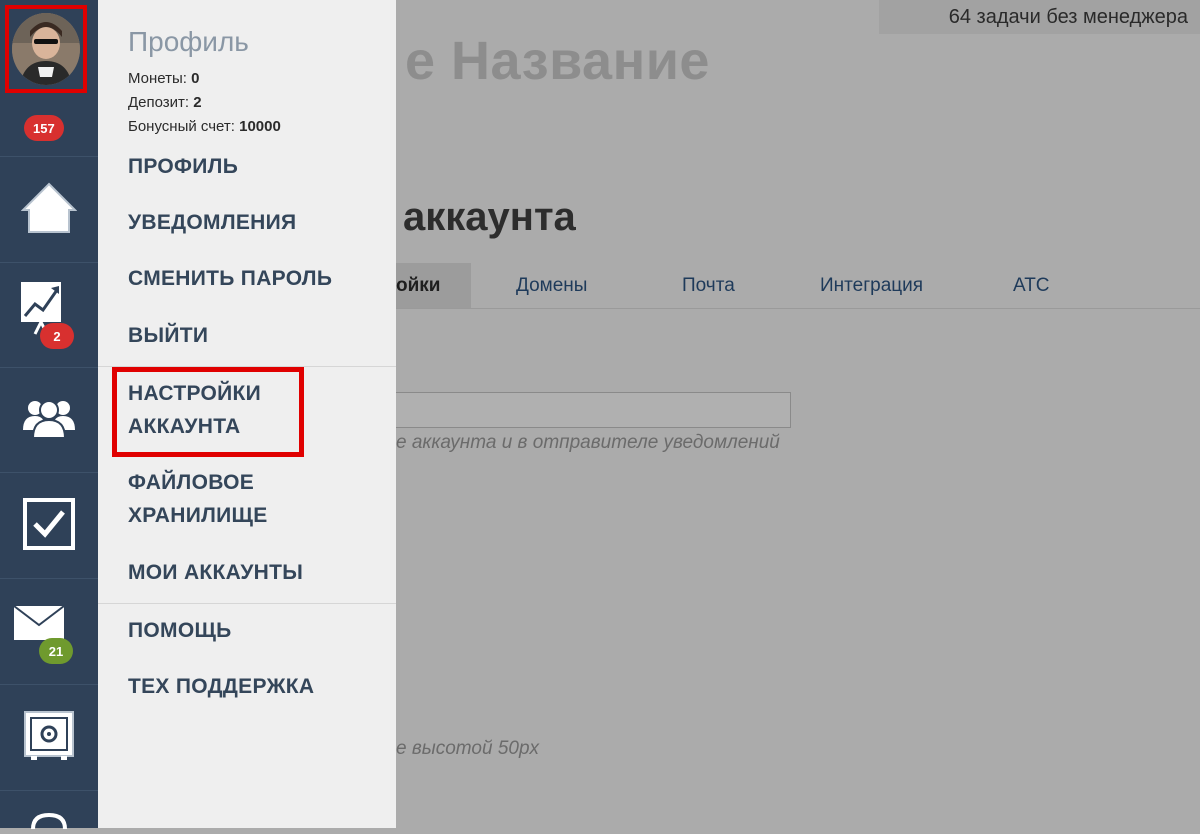 This screenshot has width=1200, height=834. I want to click on tab-settings: ойки, so click(433, 285).